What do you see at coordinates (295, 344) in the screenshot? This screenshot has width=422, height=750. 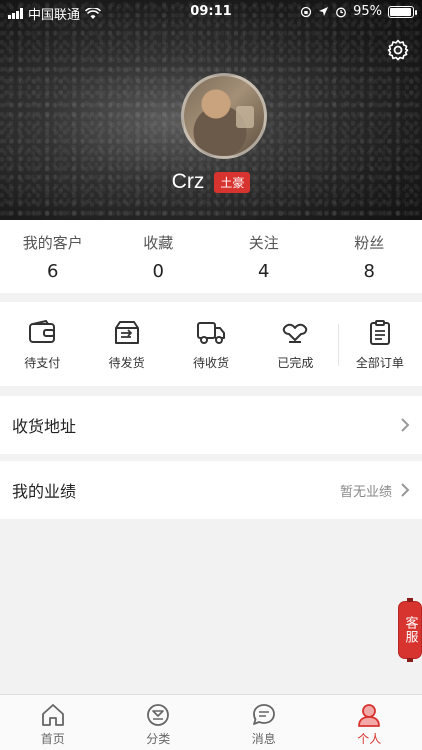 I see `order-completed: 已完成` at bounding box center [295, 344].